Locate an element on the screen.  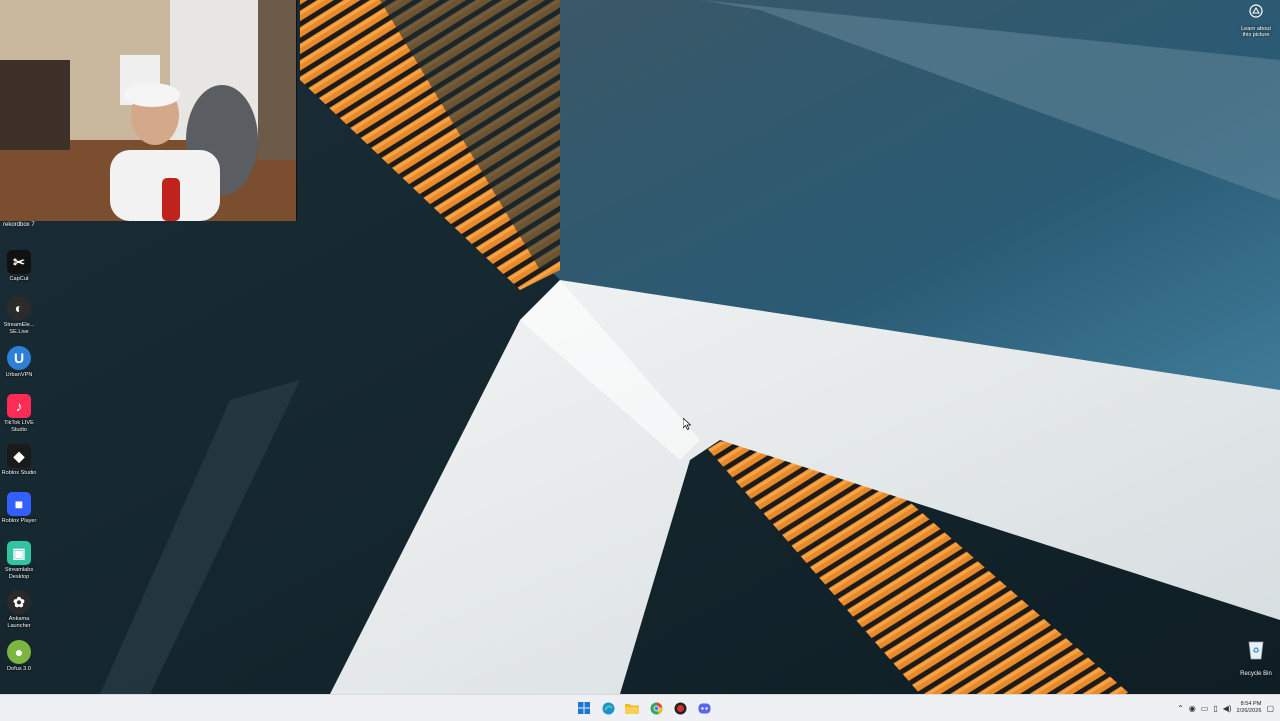
info-camera-icon is located at coordinates (1256, 11).